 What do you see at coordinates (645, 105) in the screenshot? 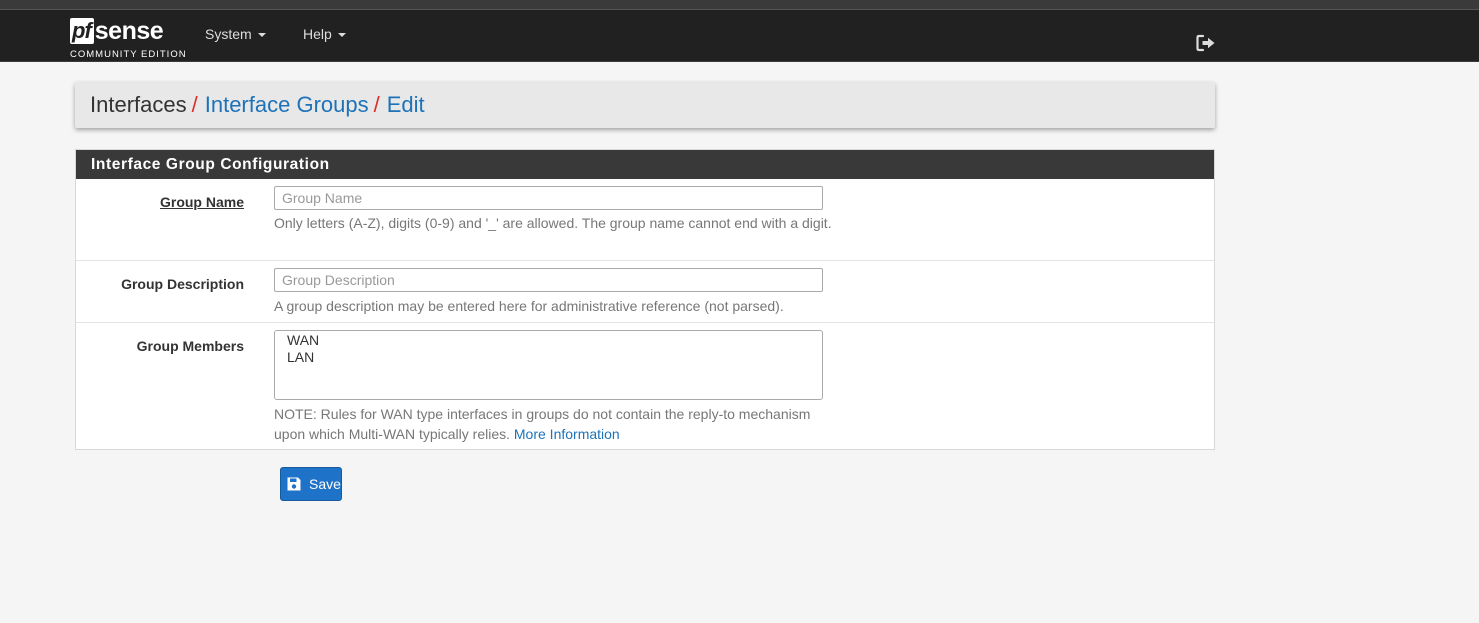
I see `breadcrumb: Interfaces / Interface Groups / Edit` at bounding box center [645, 105].